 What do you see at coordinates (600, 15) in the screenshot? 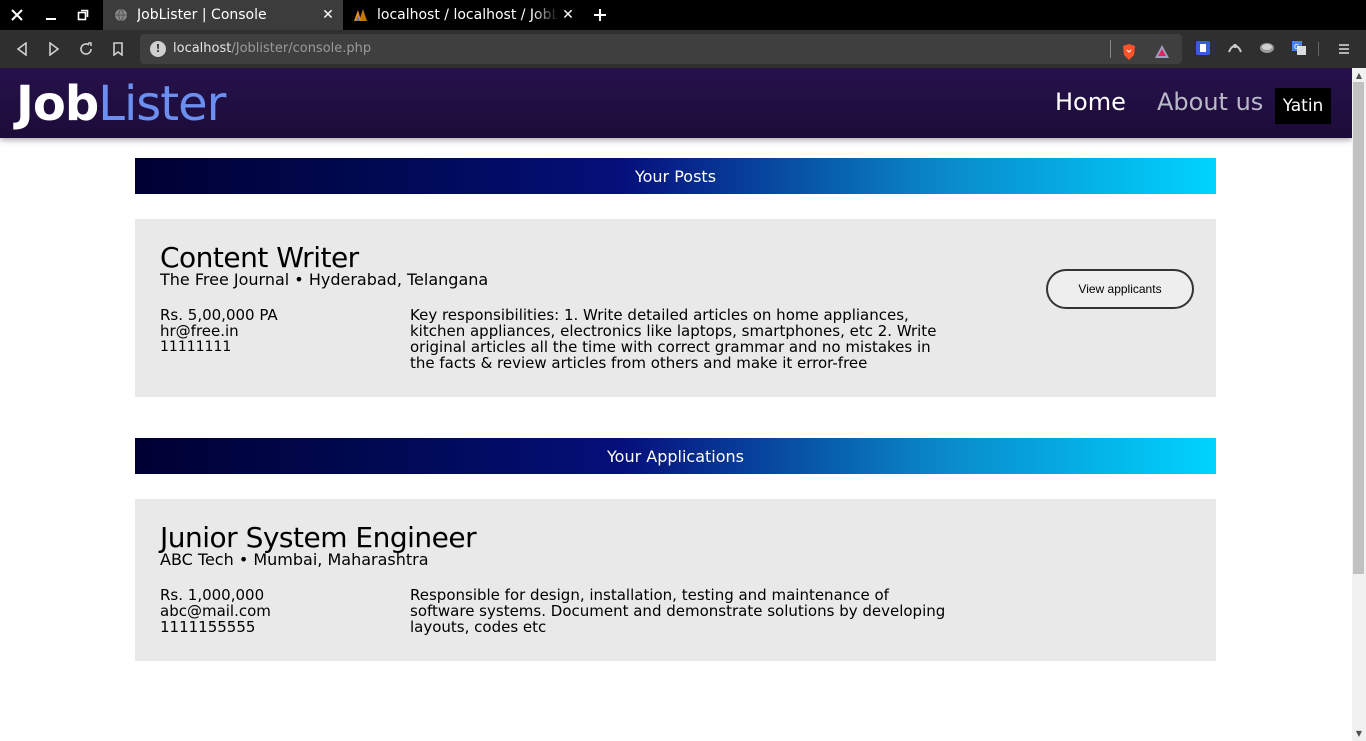
I see `new-tab-icon` at bounding box center [600, 15].